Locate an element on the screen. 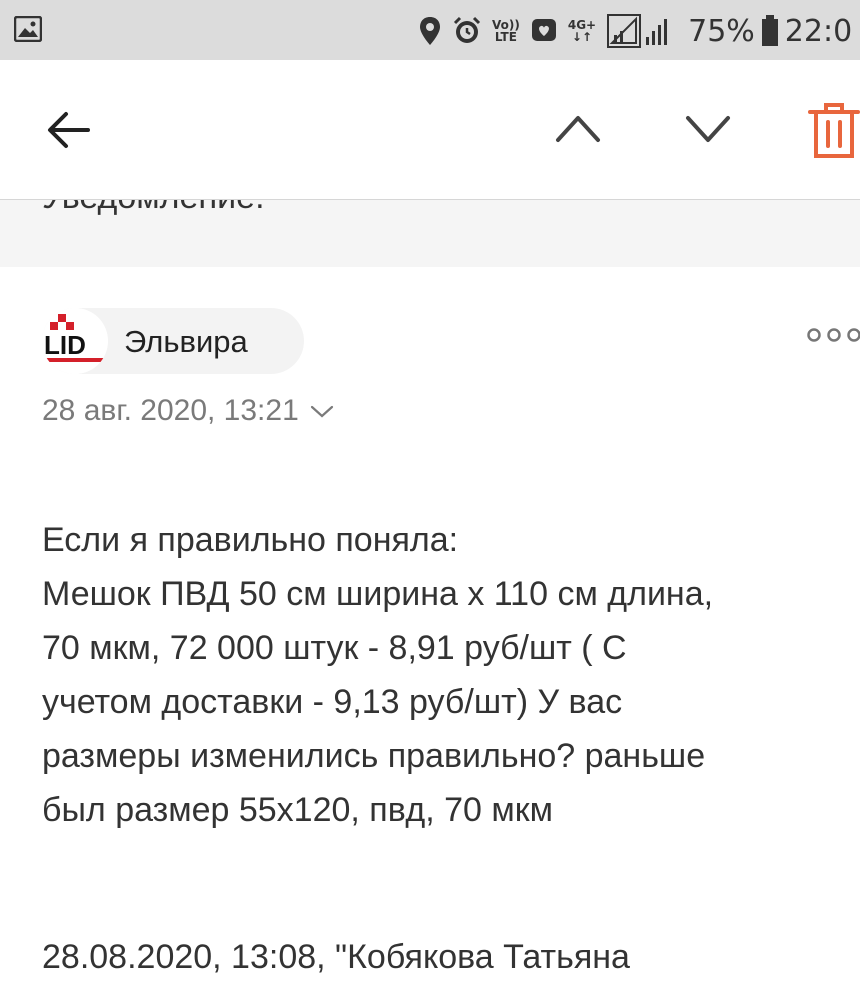  more-dots-icon is located at coordinates (833, 335).